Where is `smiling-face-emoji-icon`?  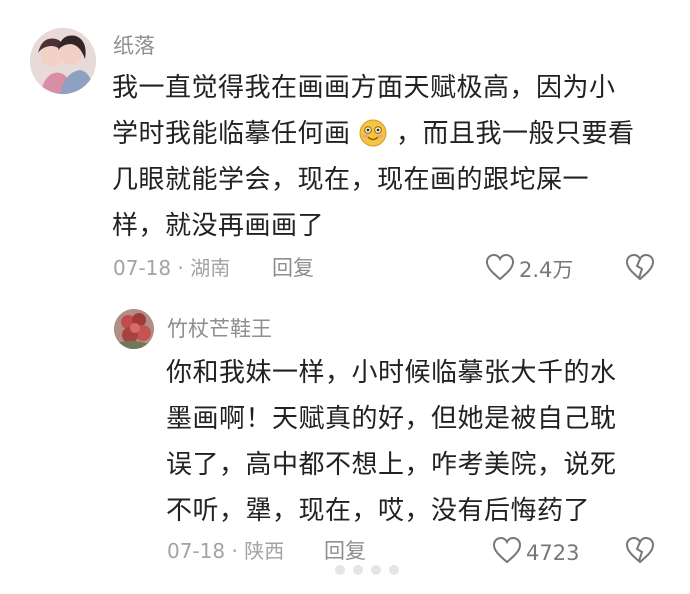
smiling-face-emoji-icon is located at coordinates (373, 131).